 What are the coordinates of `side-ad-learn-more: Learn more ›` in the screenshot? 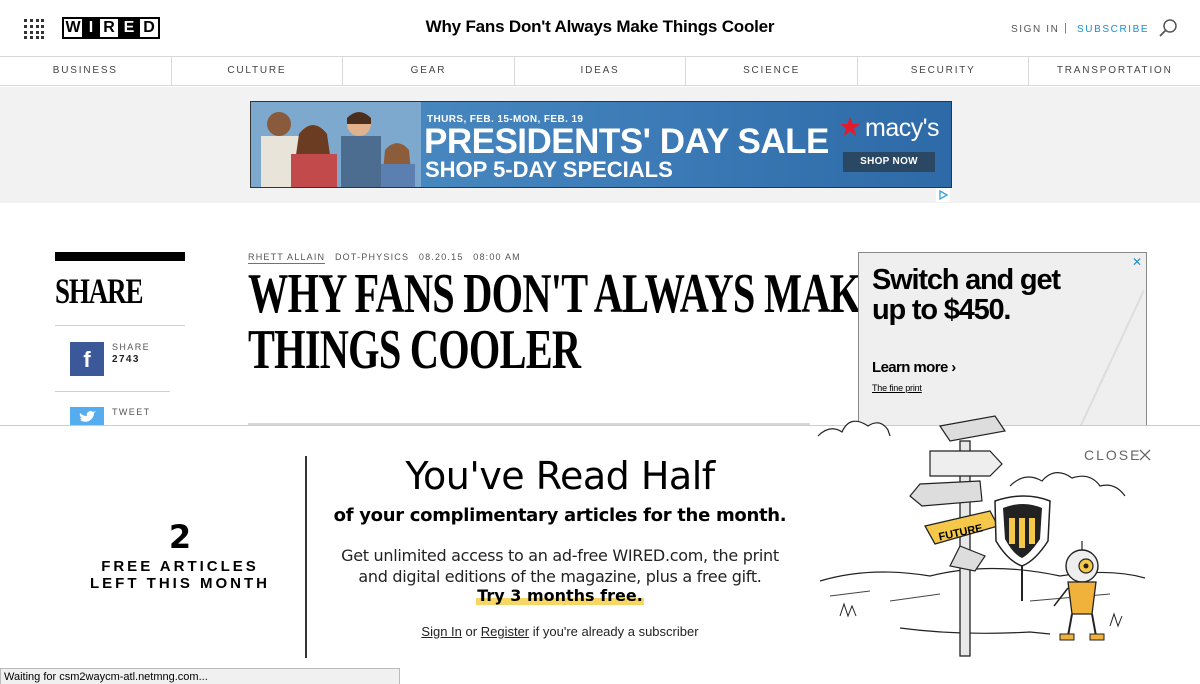 It's located at (914, 367).